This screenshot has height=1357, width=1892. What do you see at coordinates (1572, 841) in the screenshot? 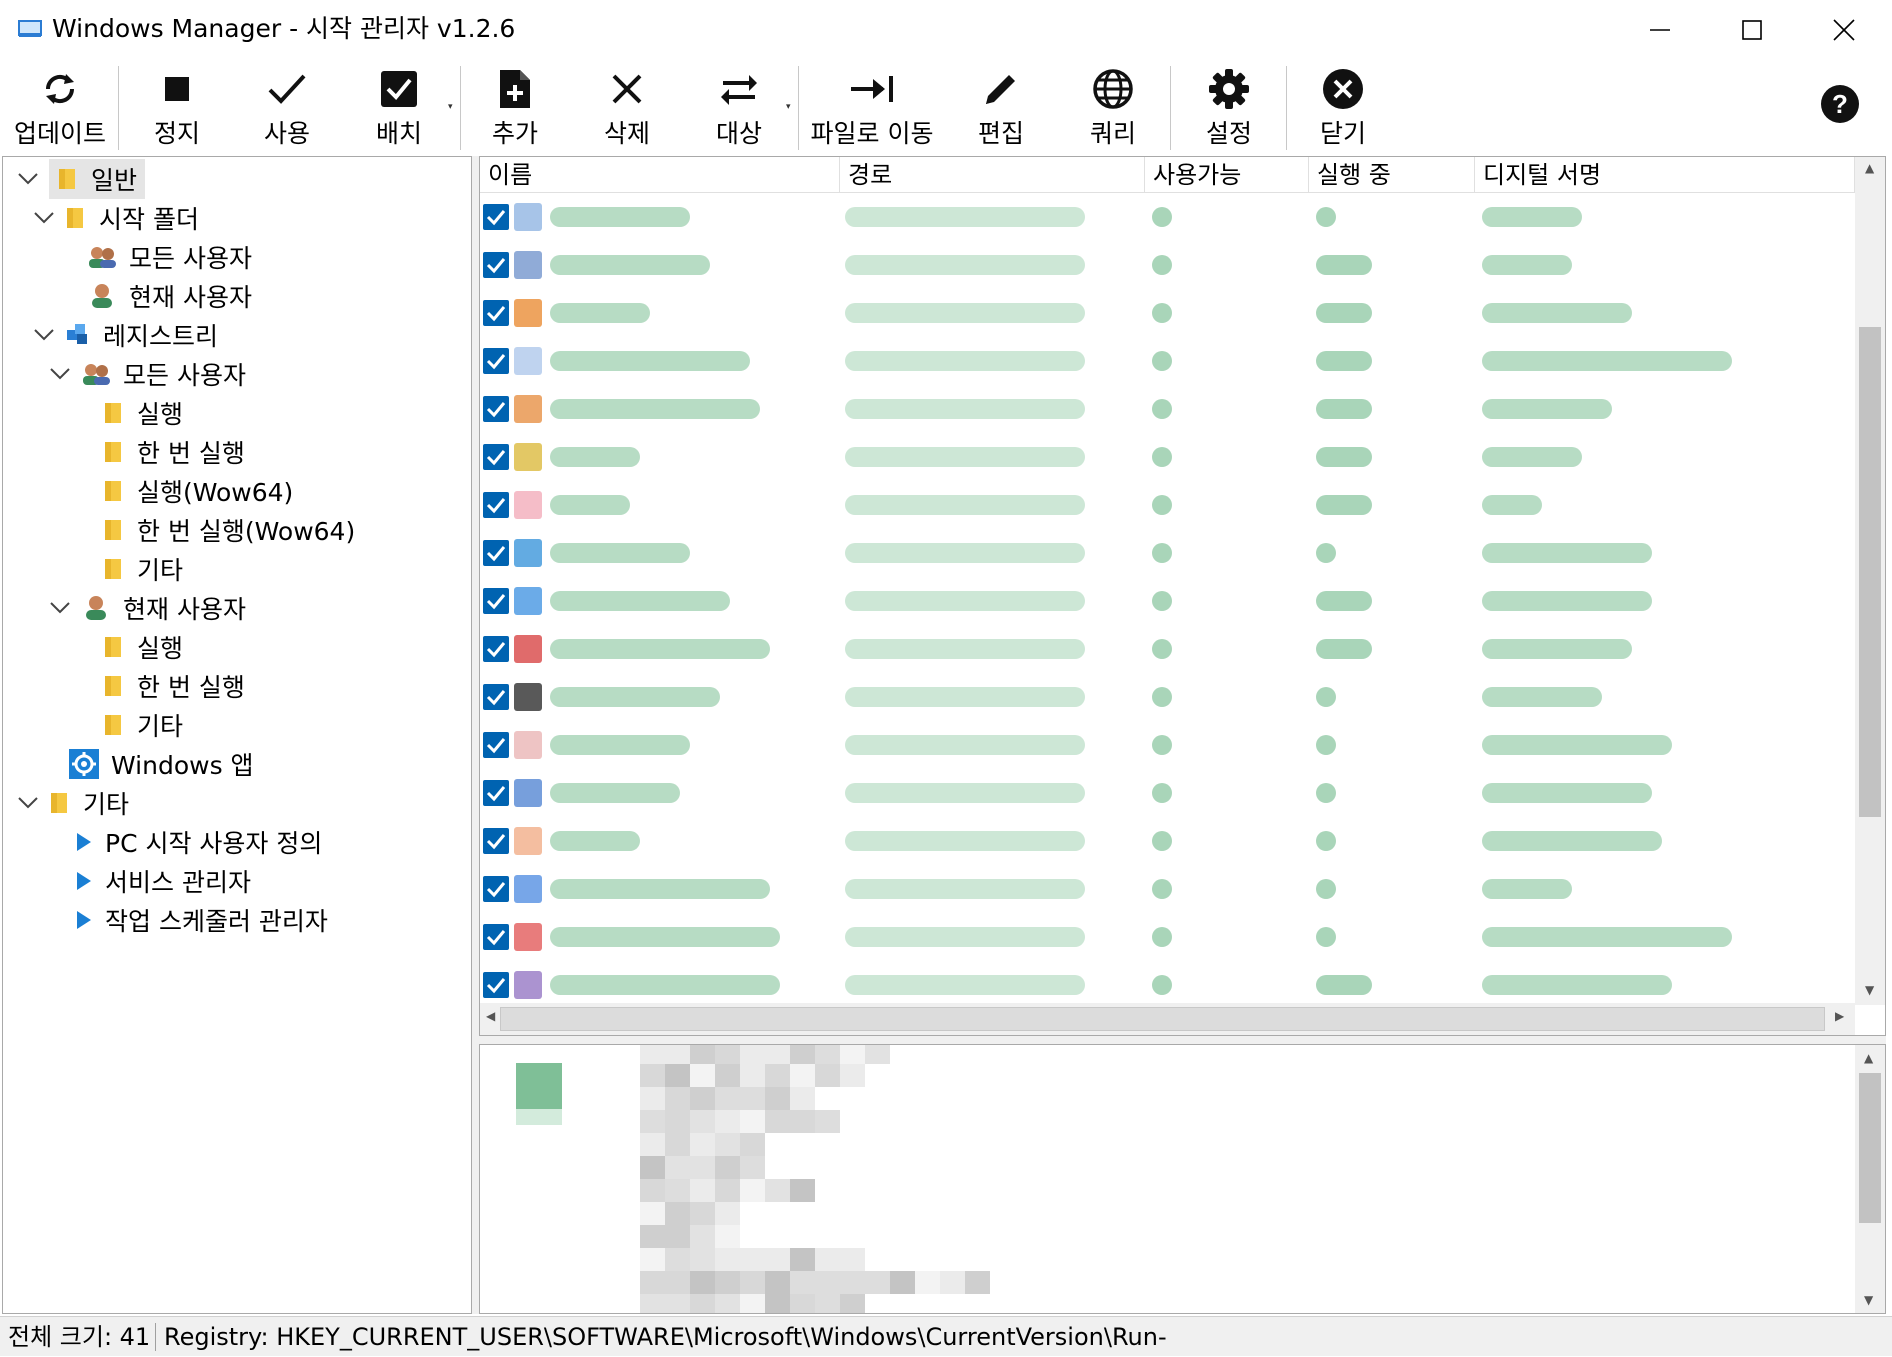
I see `signature-blurred` at bounding box center [1572, 841].